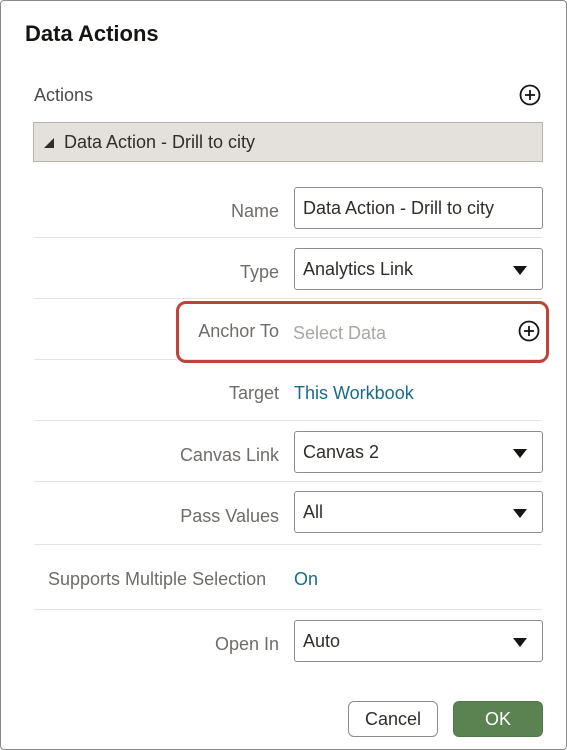 This screenshot has height=750, width=567. What do you see at coordinates (306, 579) in the screenshot?
I see `supports-multiple-selection-toggle: On` at bounding box center [306, 579].